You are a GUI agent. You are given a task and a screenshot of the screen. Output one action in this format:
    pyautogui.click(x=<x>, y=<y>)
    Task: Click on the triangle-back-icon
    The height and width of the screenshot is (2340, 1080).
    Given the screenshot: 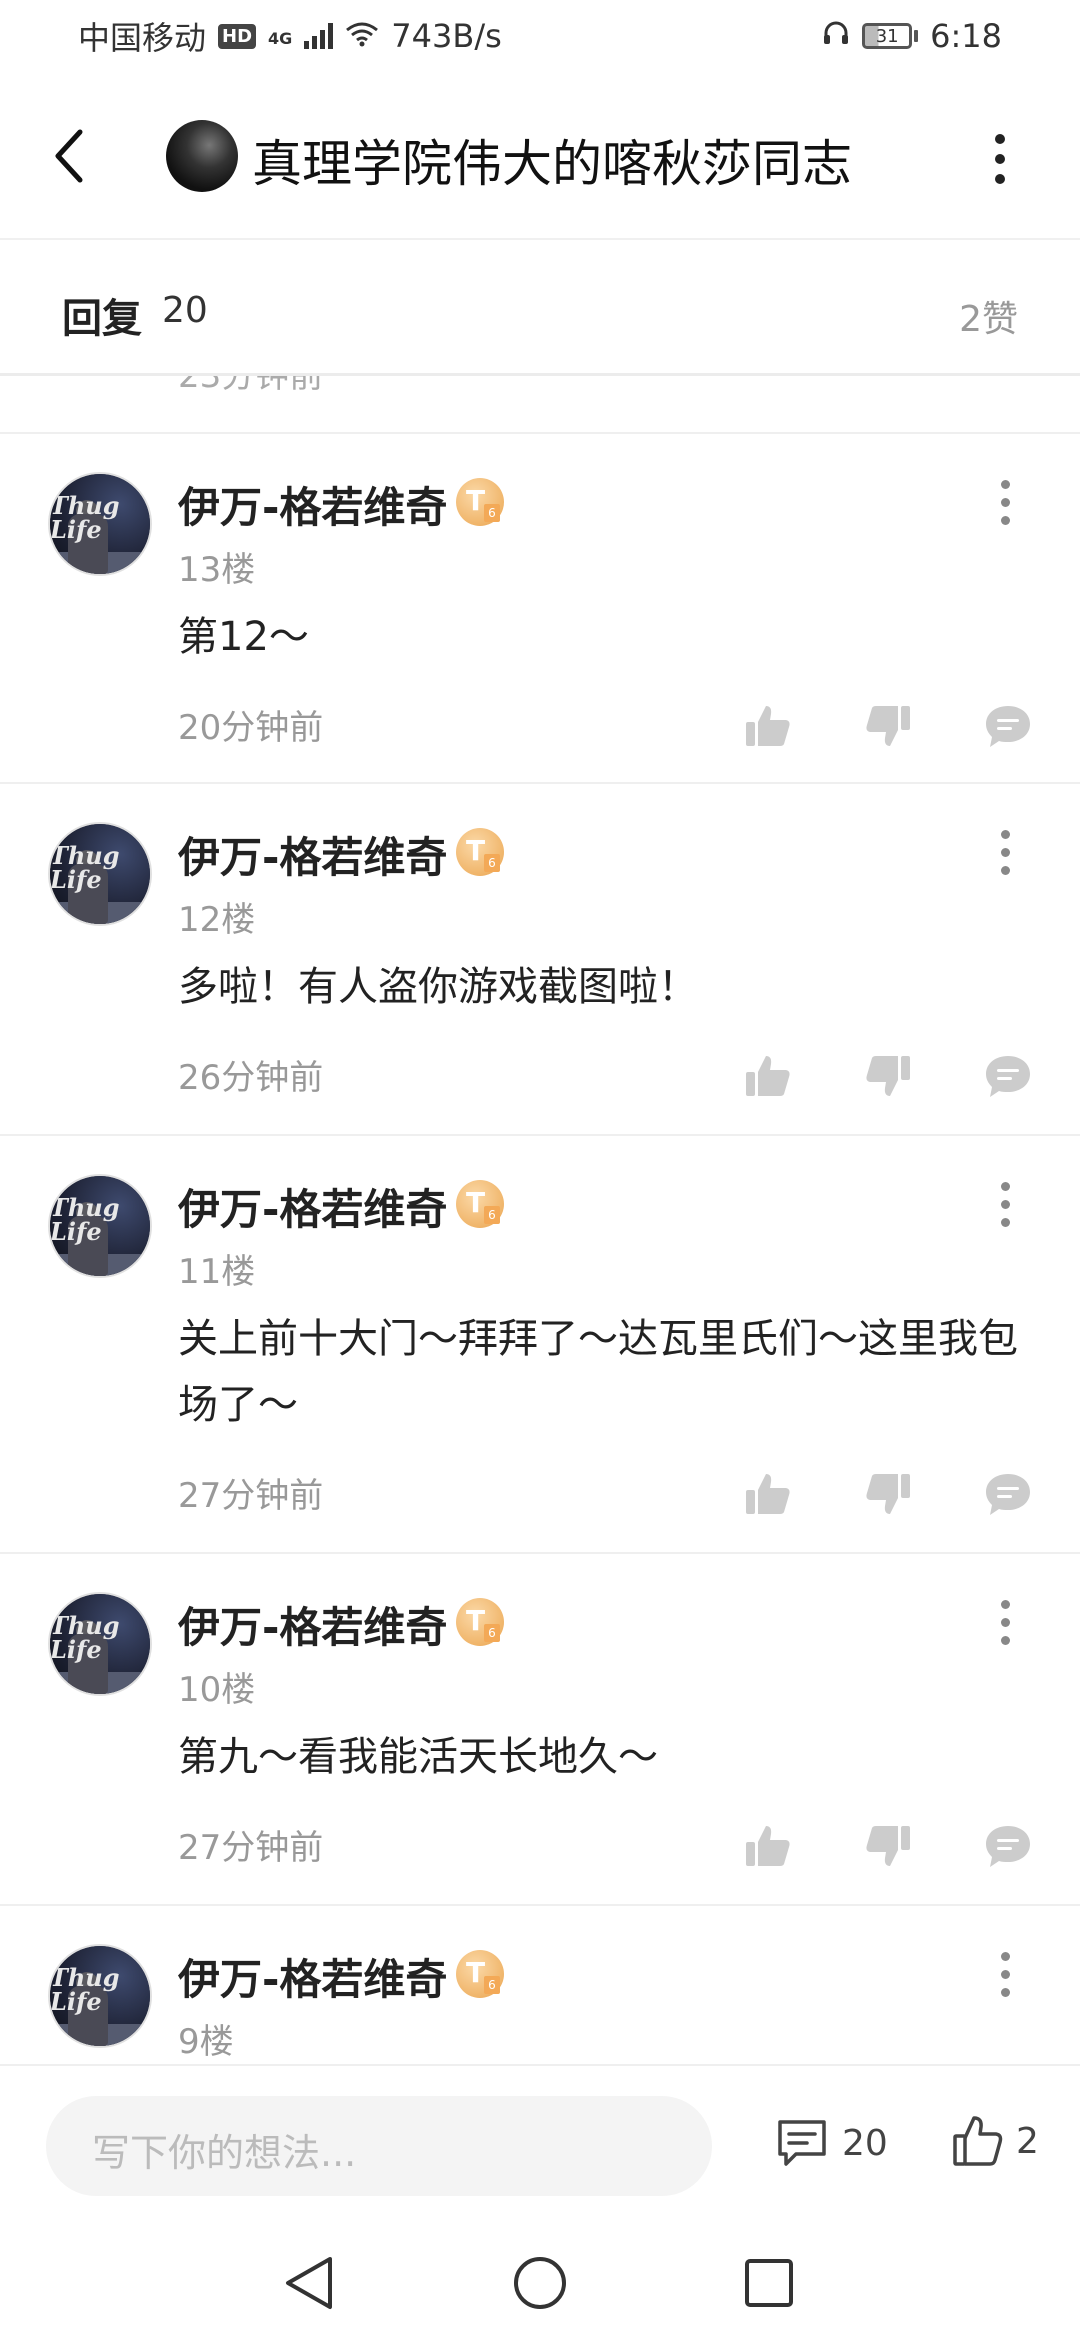 What is the action you would take?
    pyautogui.click(x=309, y=2283)
    